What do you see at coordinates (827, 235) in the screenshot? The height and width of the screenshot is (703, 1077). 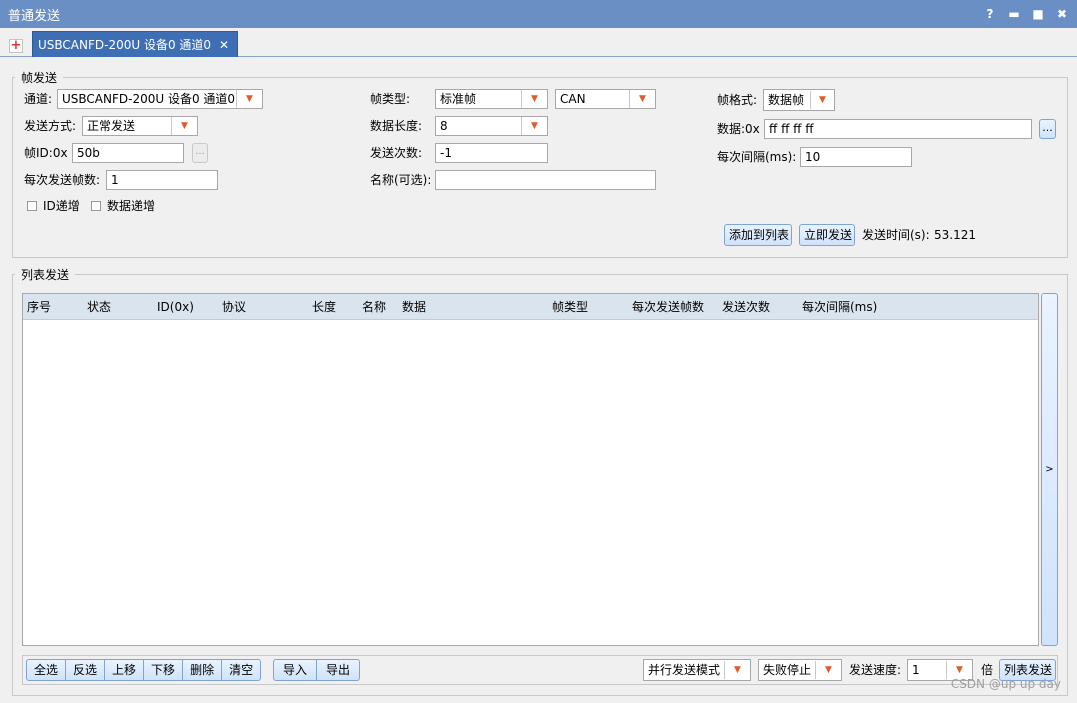 I see `send-now-button: 立即发送` at bounding box center [827, 235].